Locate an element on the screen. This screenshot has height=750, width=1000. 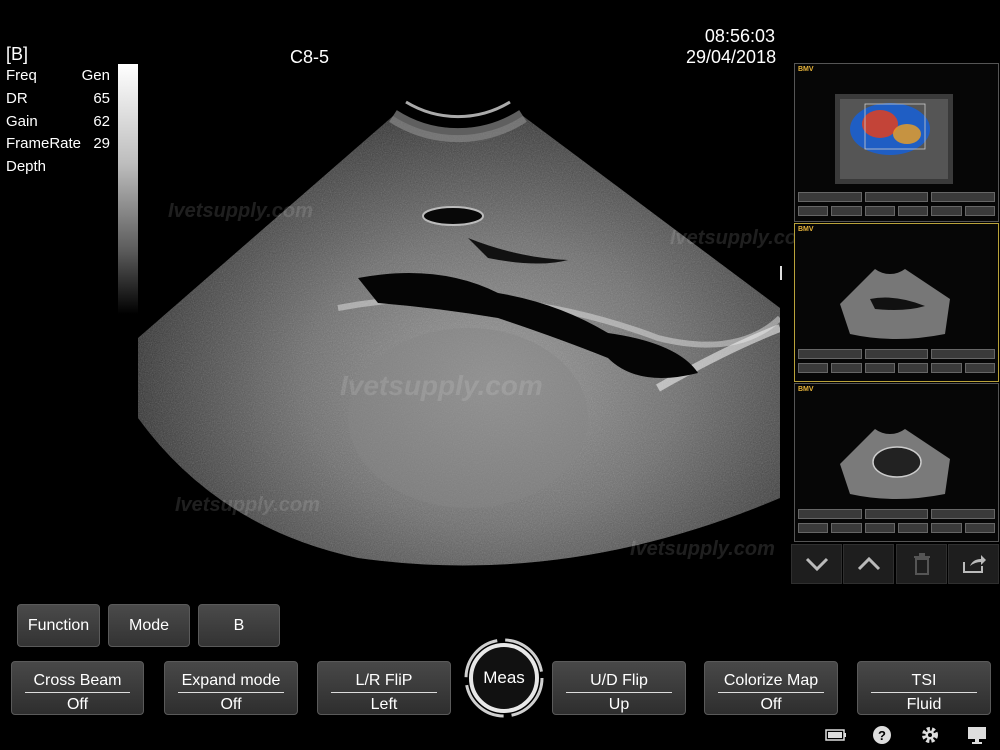
export-icon is located at coordinates (974, 564).